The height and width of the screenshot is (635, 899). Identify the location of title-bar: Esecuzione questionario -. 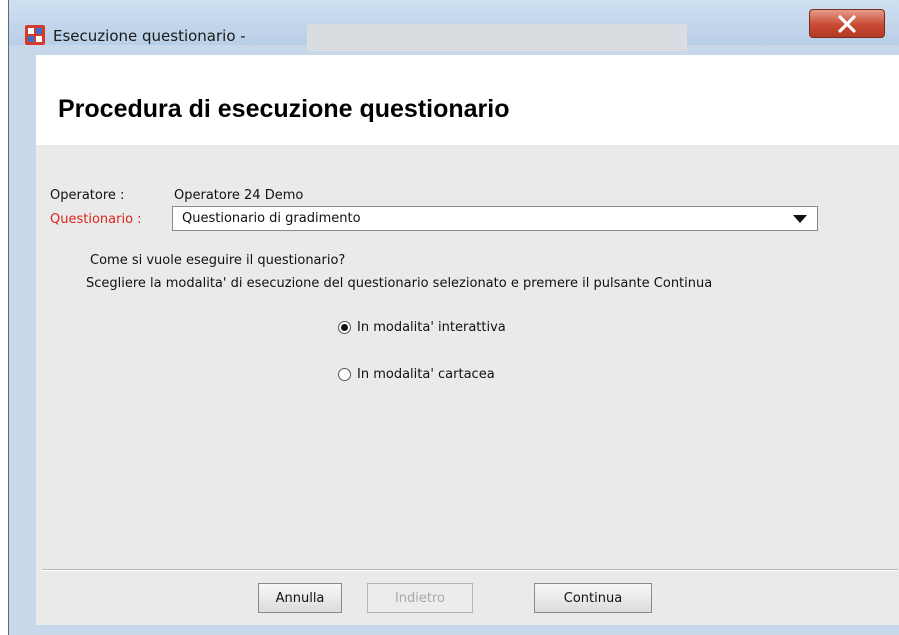
(454, 25).